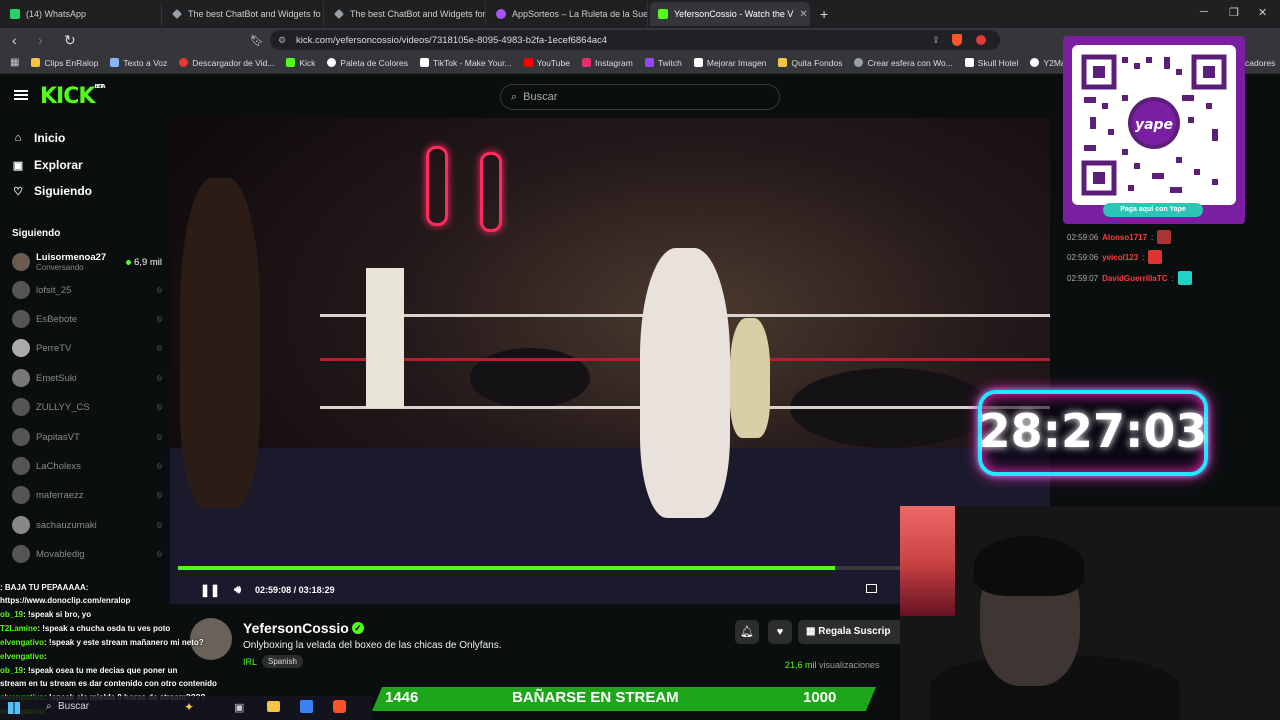 This screenshot has width=1280, height=720. I want to click on bookmark-overflow-label: cadores, so click(1260, 63).